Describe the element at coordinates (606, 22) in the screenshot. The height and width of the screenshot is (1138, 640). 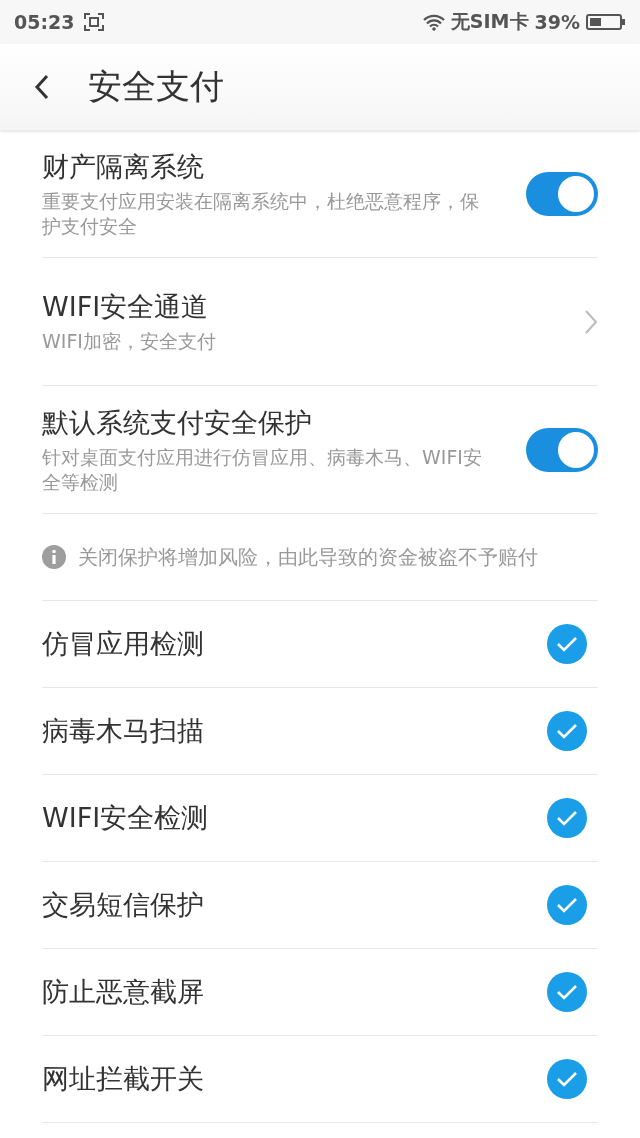
I see `battery-icon` at that location.